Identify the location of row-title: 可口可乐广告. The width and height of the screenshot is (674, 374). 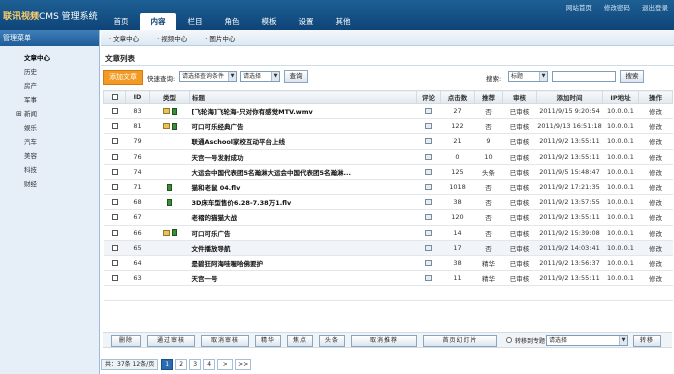
(303, 233).